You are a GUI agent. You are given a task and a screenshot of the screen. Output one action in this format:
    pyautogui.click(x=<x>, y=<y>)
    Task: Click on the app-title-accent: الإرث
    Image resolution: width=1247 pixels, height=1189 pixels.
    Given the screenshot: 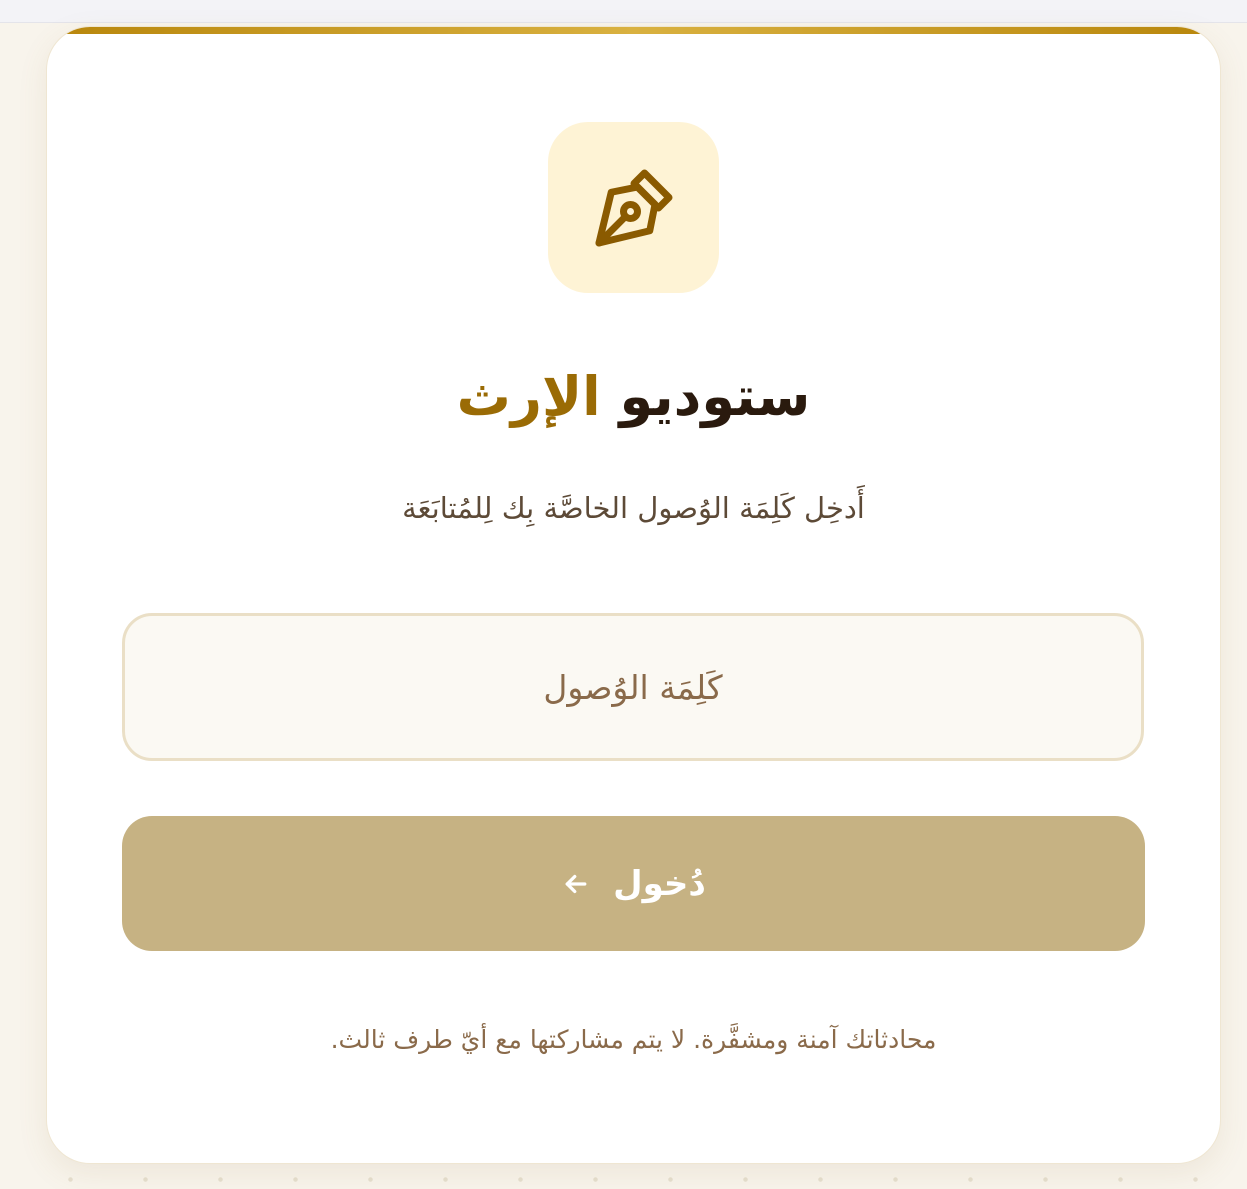 What is the action you would take?
    pyautogui.click(x=528, y=396)
    